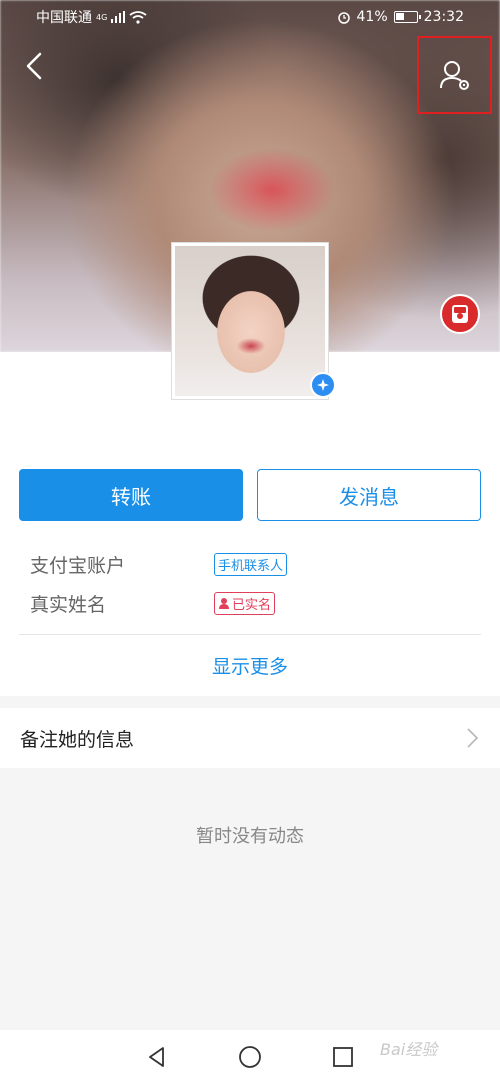  Describe the element at coordinates (250, 665) in the screenshot. I see `show-more-link: 显示更多` at that location.